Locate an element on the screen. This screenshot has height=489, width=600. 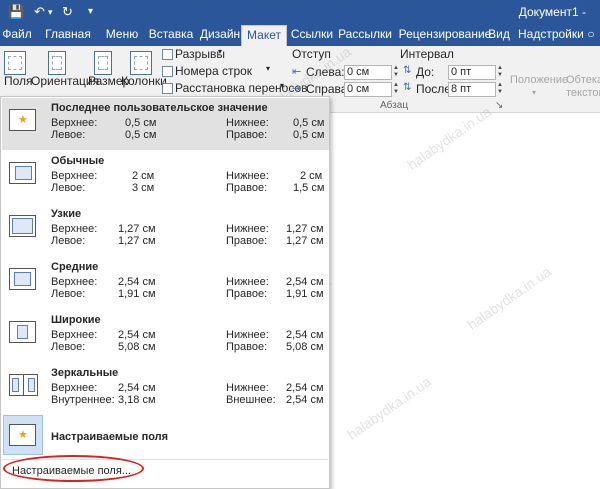
margin-preset-icon-right is located at coordinates (30, 385).